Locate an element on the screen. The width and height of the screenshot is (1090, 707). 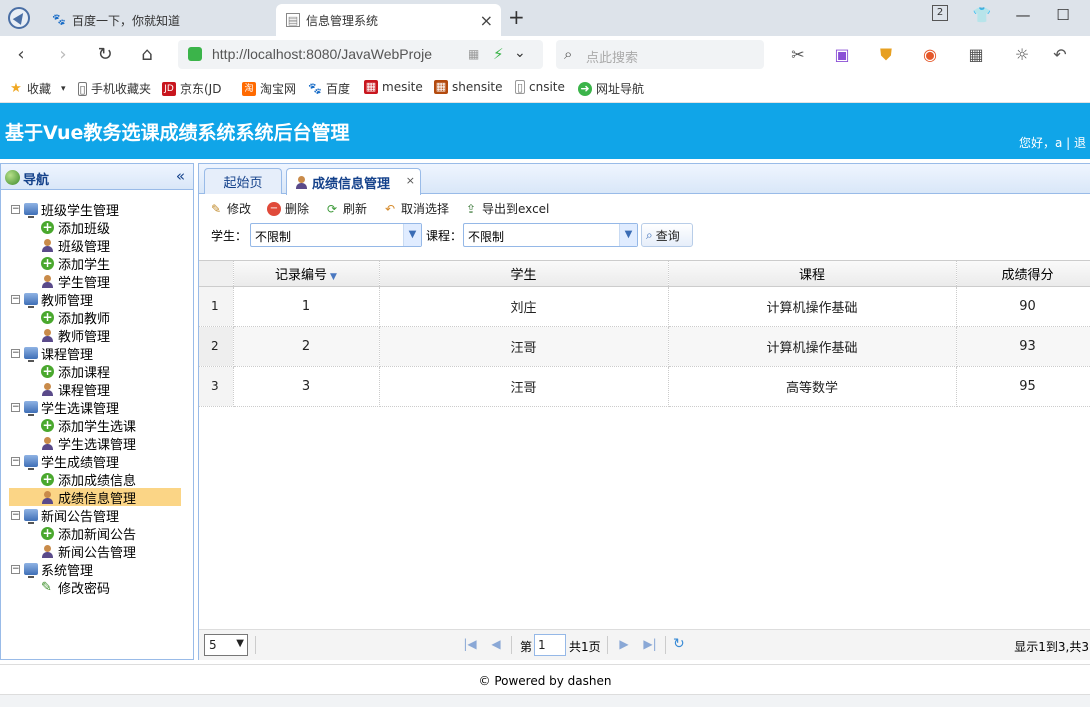
chevron-down-icon: ▾ is located at coordinates (63, 89).